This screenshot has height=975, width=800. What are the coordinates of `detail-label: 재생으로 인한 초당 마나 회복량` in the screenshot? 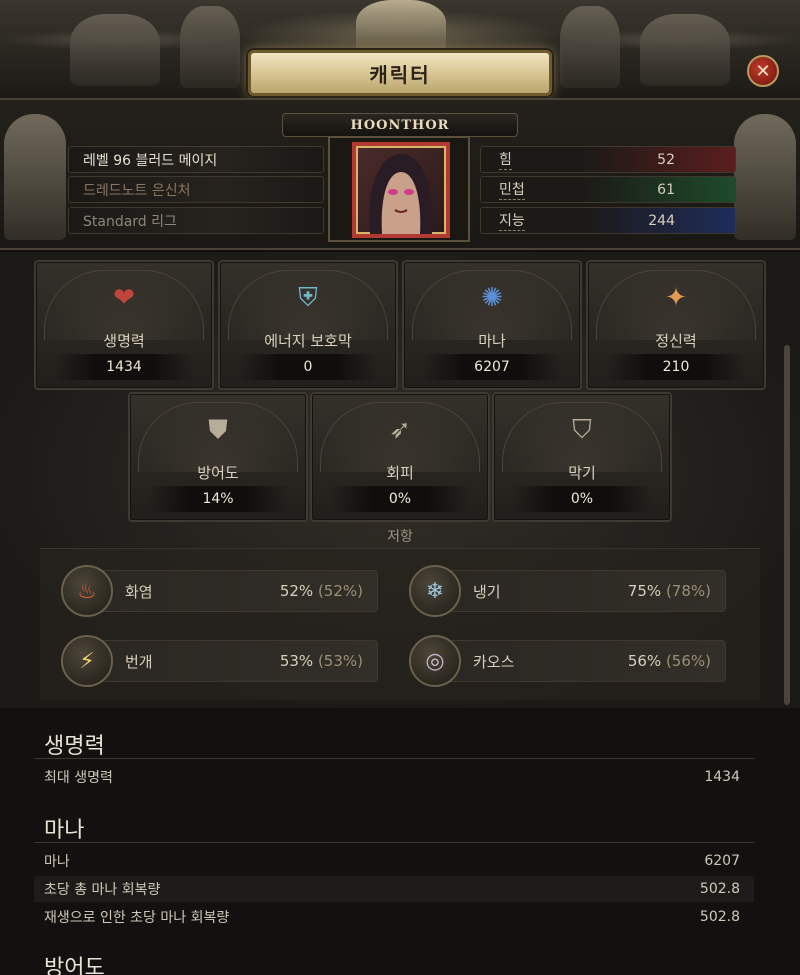 It's located at (137, 918).